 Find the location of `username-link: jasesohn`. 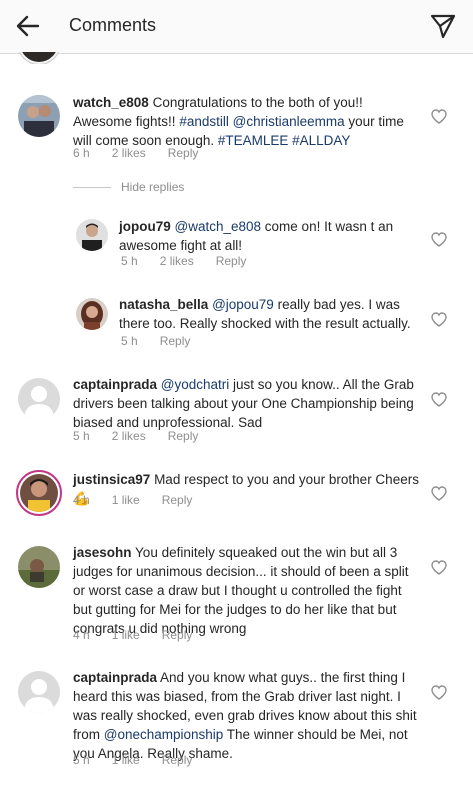

username-link: jasesohn is located at coordinates (102, 552).